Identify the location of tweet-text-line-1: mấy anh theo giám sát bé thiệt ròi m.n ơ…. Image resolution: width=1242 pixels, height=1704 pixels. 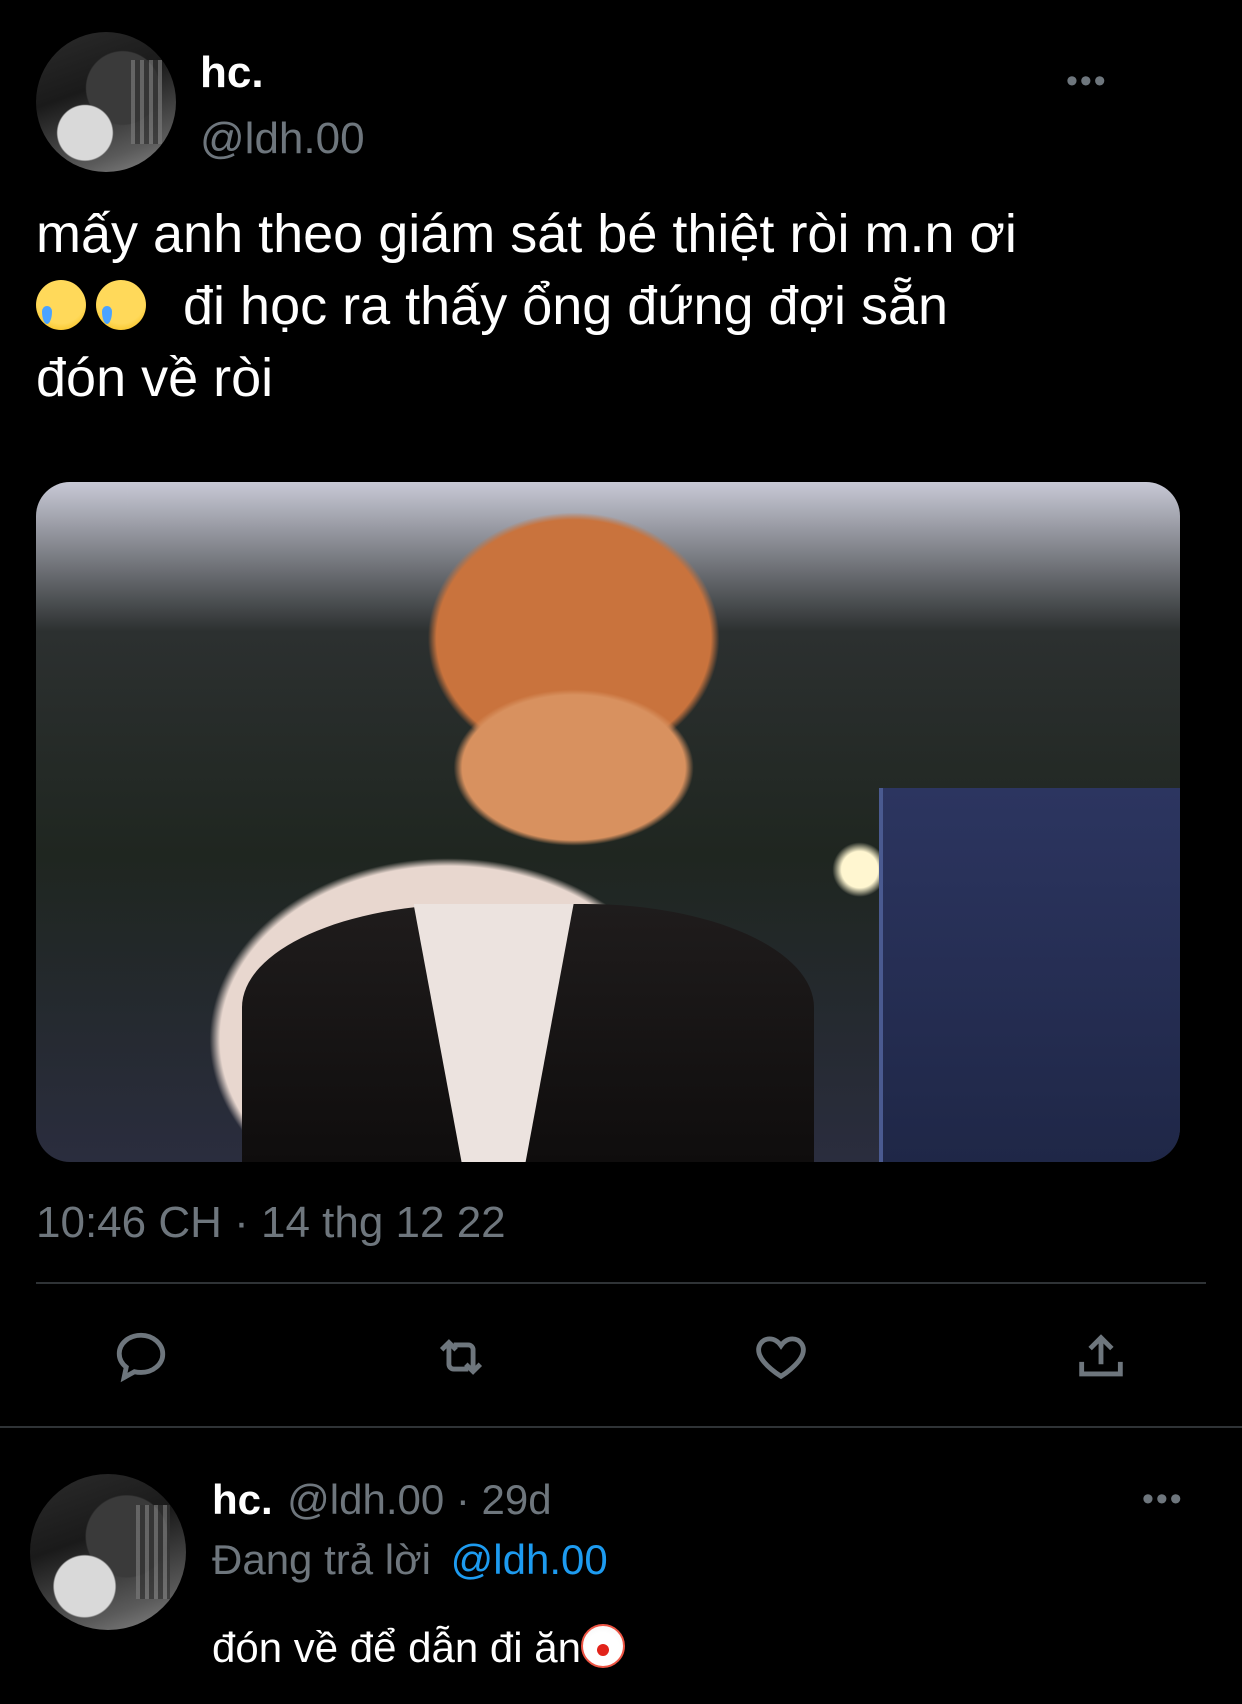
(526, 234).